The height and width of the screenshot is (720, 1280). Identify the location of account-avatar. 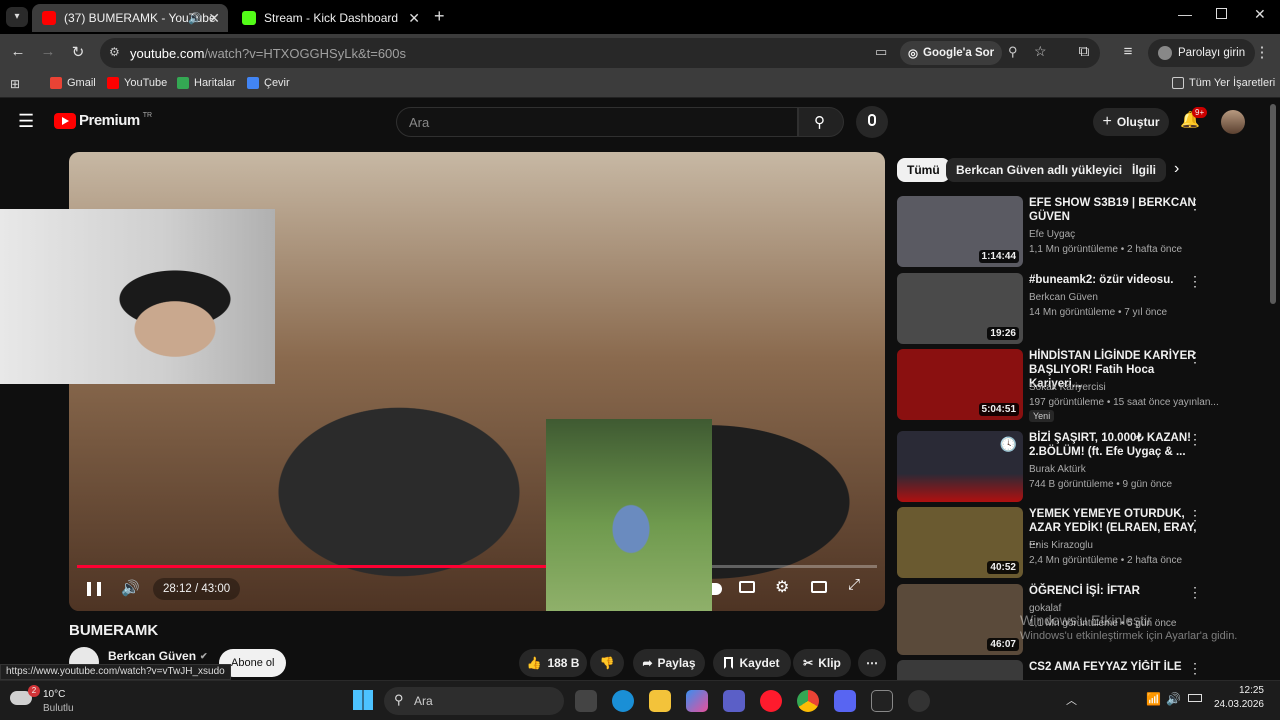
(1233, 122).